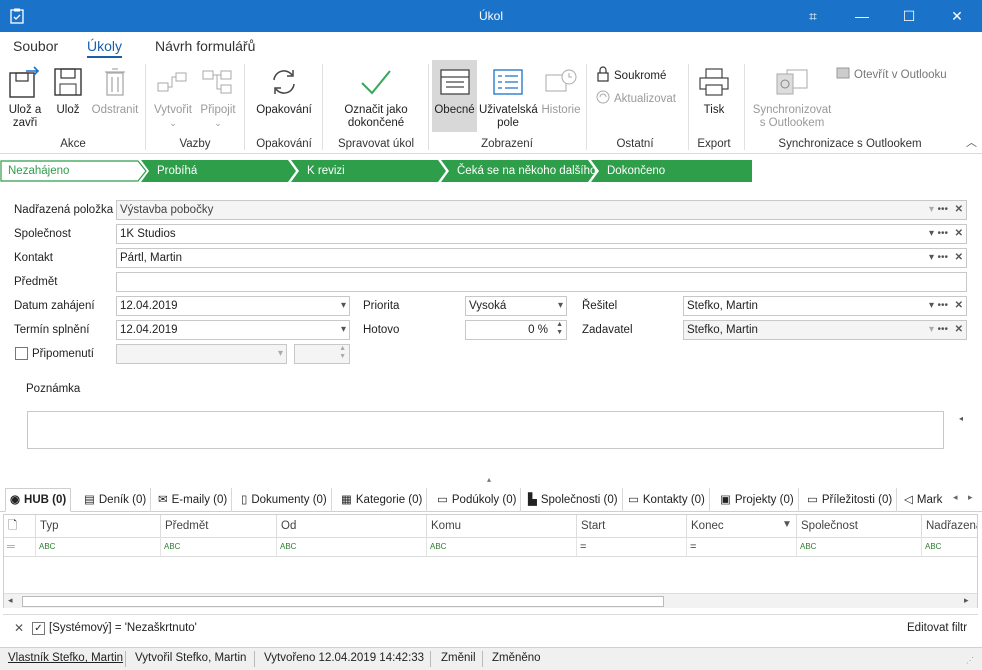 The image size is (982, 670). Describe the element at coordinates (173, 97) in the screenshot. I see `create-relation-button: Vytvořit ⌄` at that location.